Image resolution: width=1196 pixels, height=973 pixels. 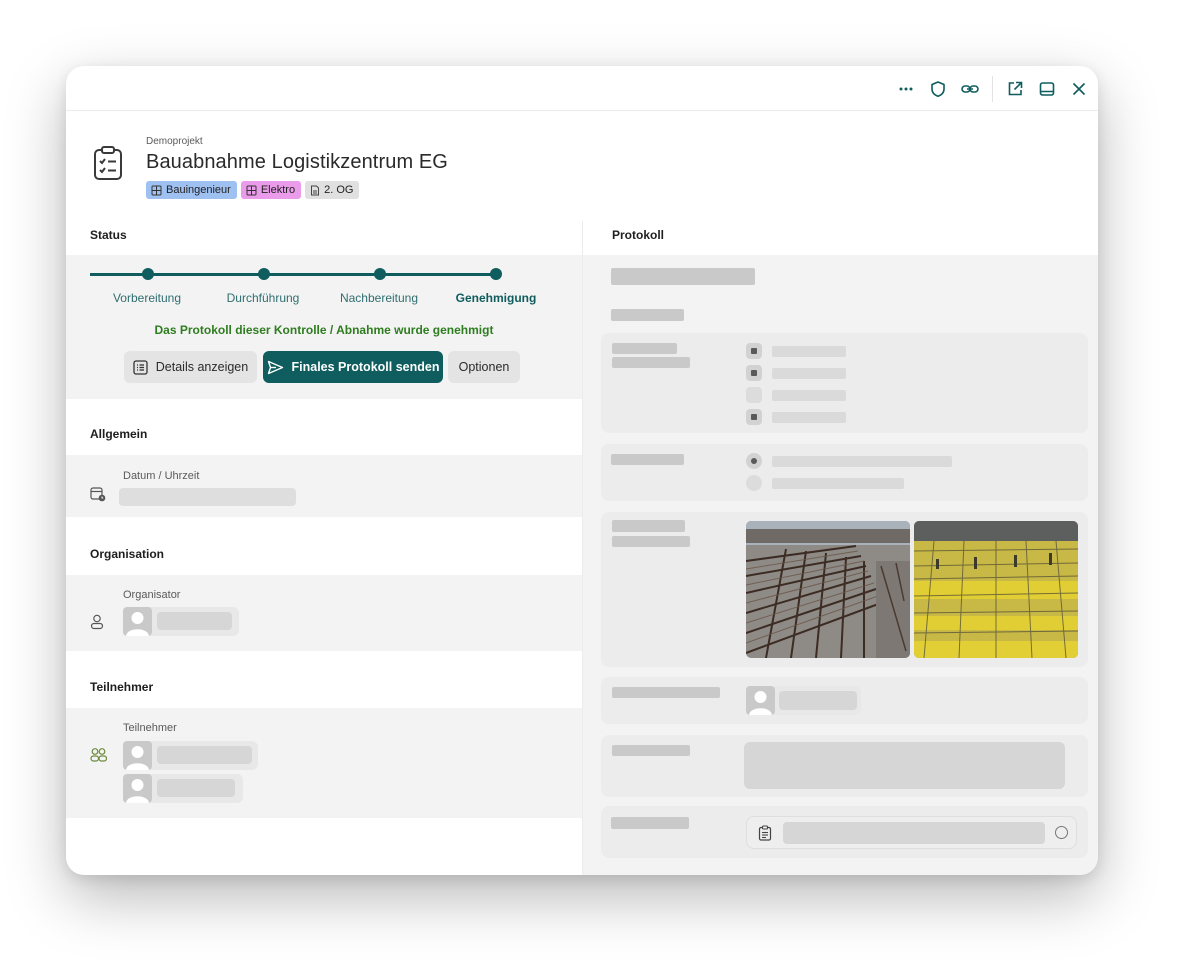 I want to click on user-icon, so click(x=97, y=624).